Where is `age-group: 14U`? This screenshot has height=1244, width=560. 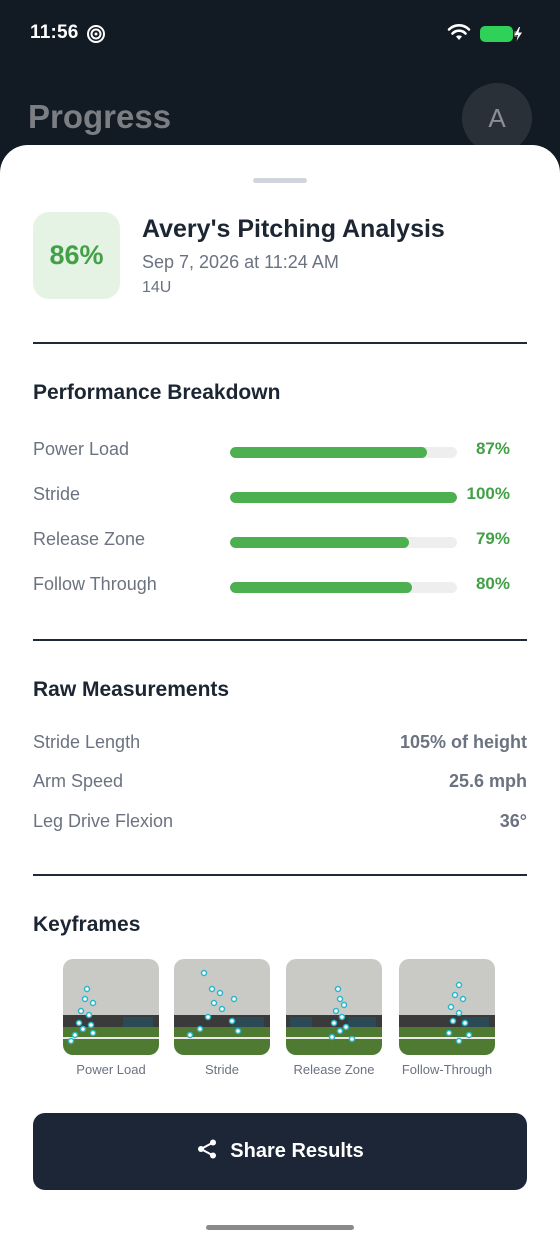
age-group: 14U is located at coordinates (157, 287).